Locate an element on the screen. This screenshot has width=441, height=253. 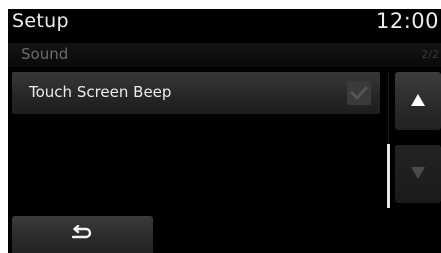
triangle-down-icon is located at coordinates (418, 173).